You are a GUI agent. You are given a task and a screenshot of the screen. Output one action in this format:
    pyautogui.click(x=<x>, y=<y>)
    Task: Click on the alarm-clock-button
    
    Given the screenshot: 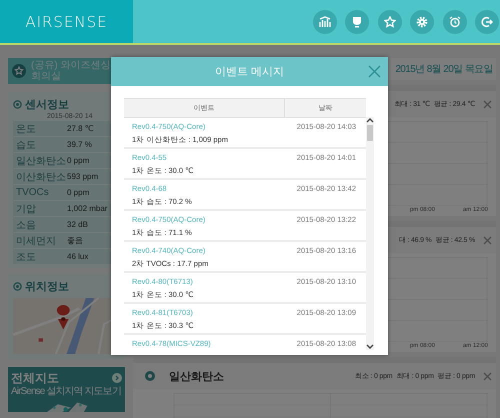 What is the action you would take?
    pyautogui.click(x=454, y=22)
    